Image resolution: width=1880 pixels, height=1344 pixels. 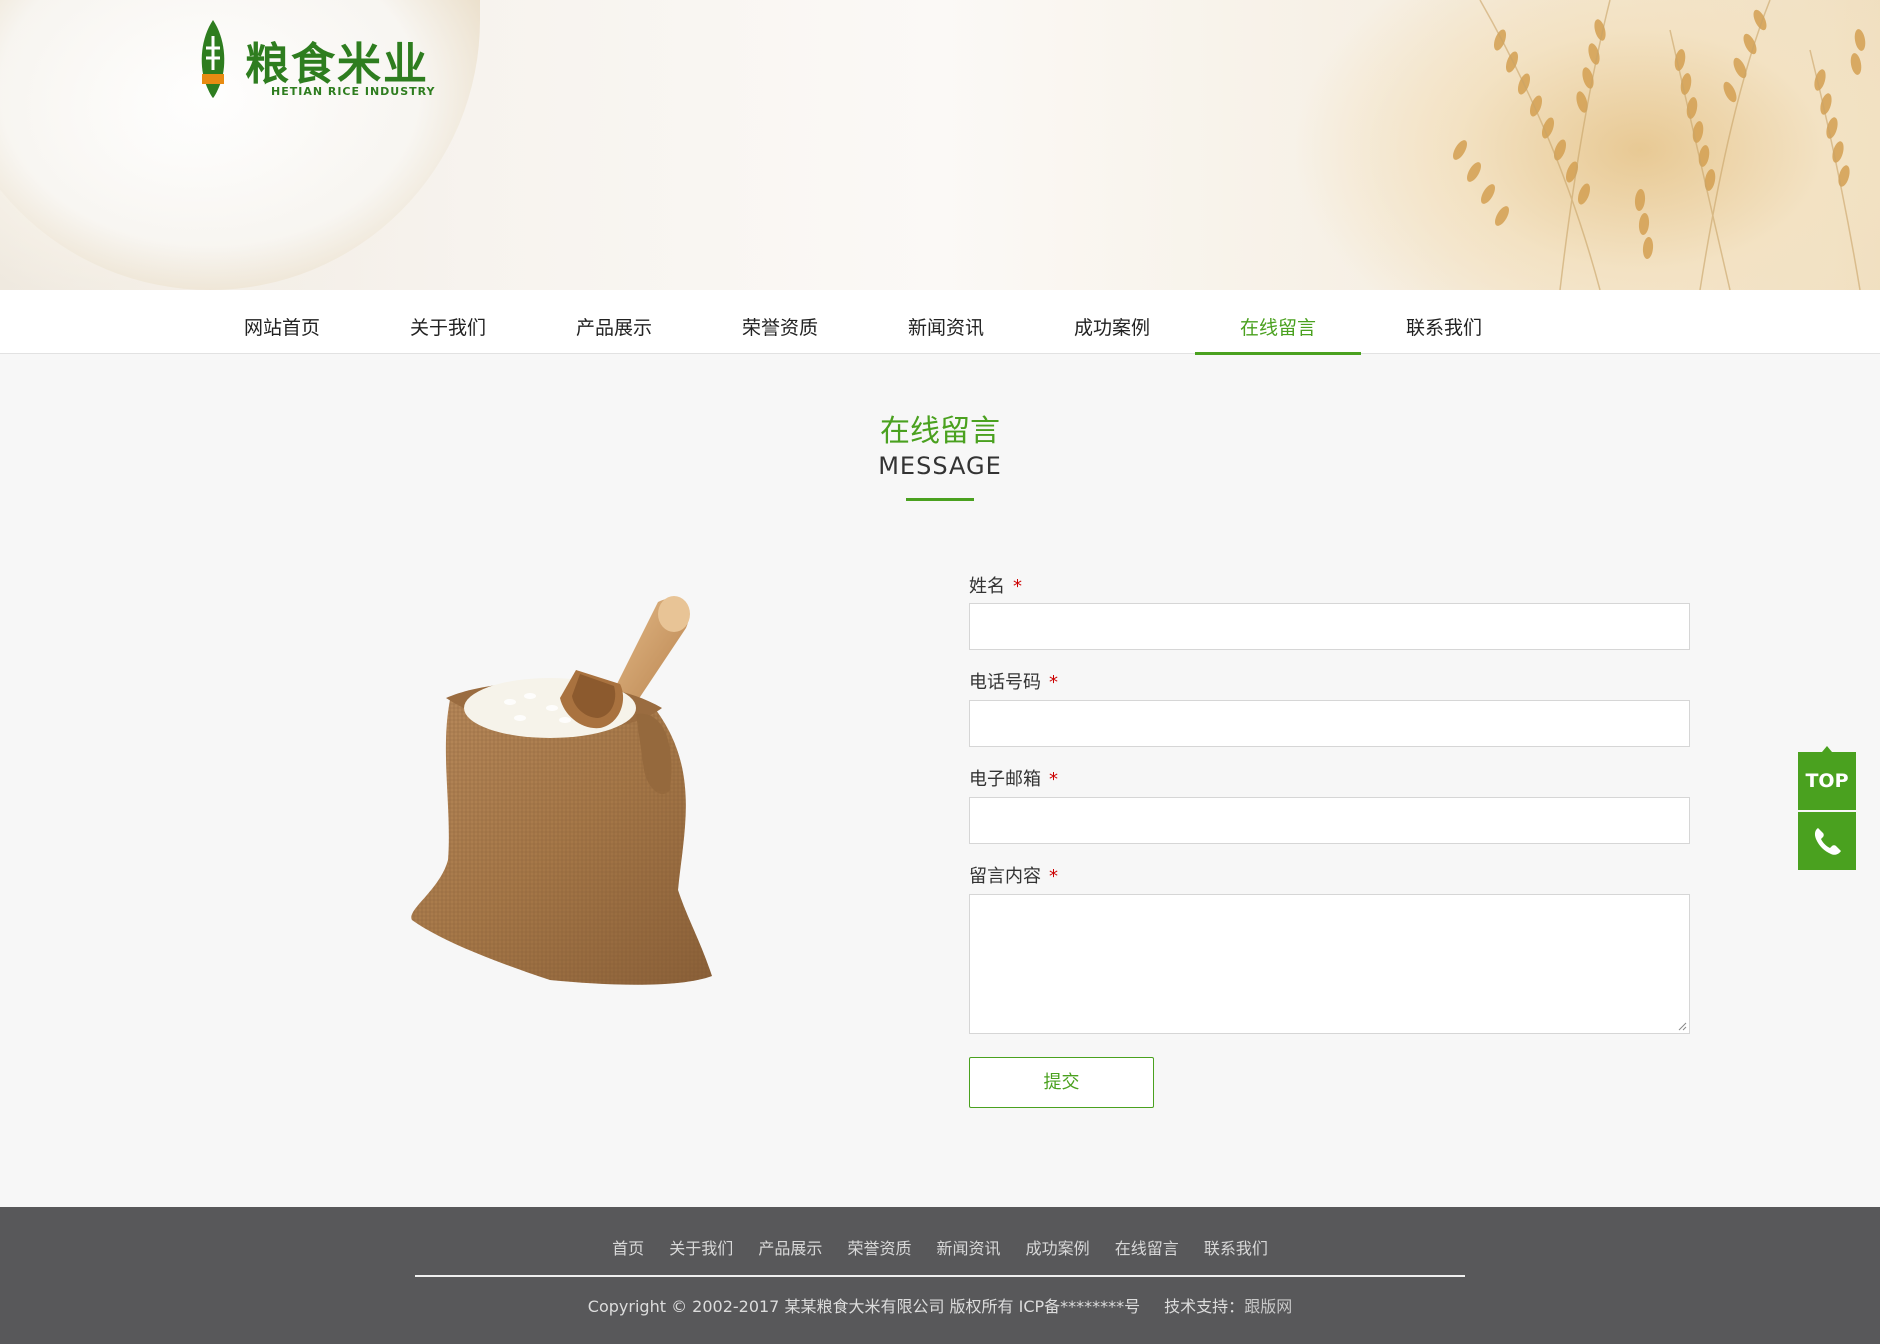 What do you see at coordinates (1268, 1306) in the screenshot?
I see `tech-support-link: 跟版网` at bounding box center [1268, 1306].